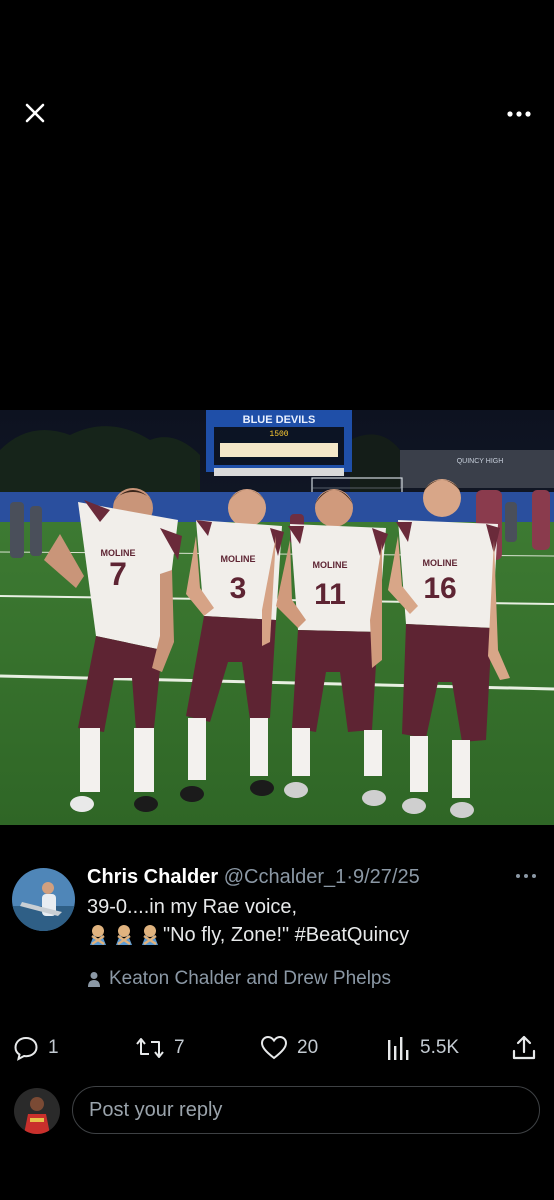 The width and height of the screenshot is (554, 1200). I want to click on reply-icon, so click(26, 1048).